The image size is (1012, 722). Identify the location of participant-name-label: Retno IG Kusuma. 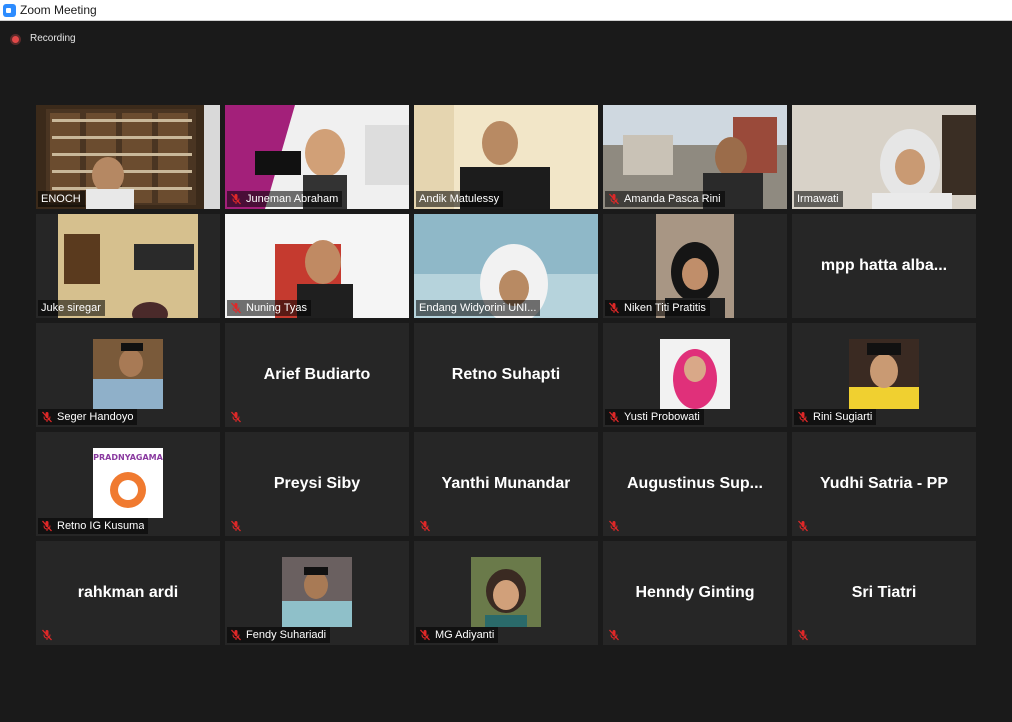
(93, 526).